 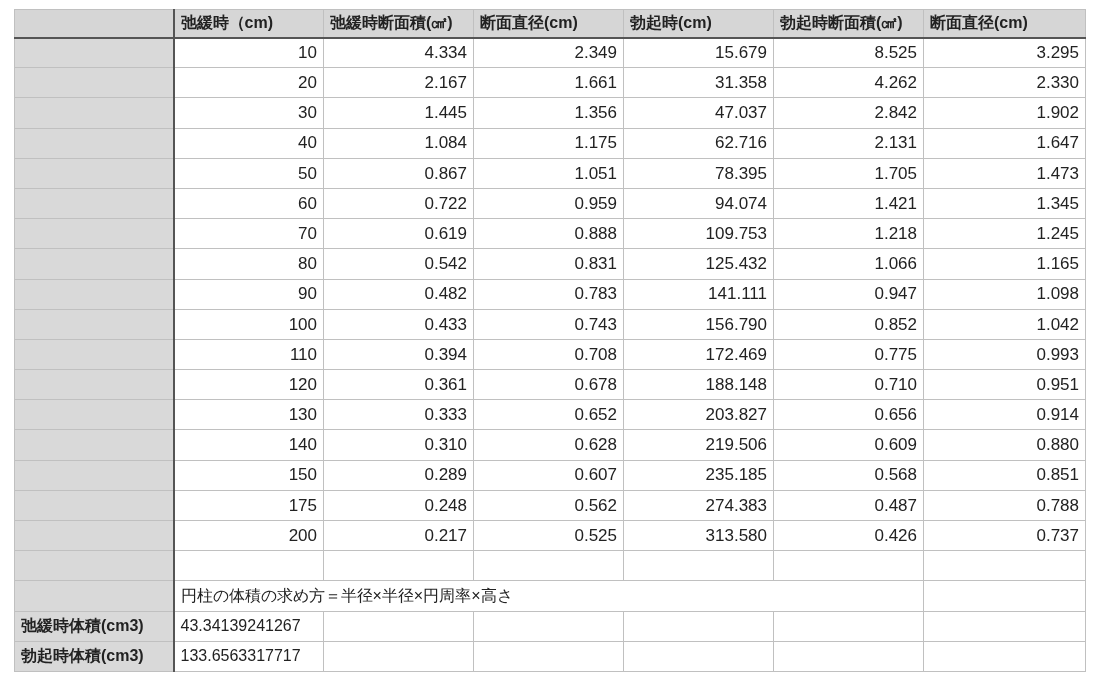 What do you see at coordinates (548, 475) in the screenshot?
I see `table-cell: 0.607` at bounding box center [548, 475].